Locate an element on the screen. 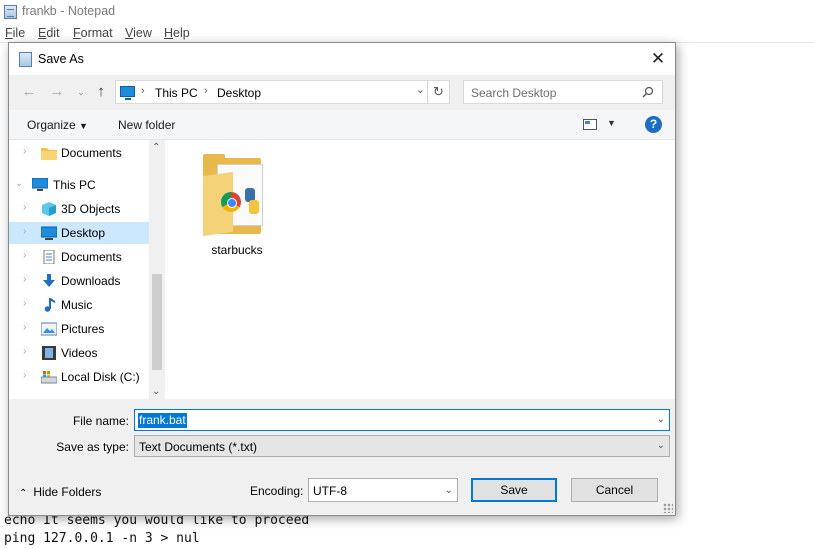  sidebar-item-this-pc: ⌄ This PC is located at coordinates (79, 185).